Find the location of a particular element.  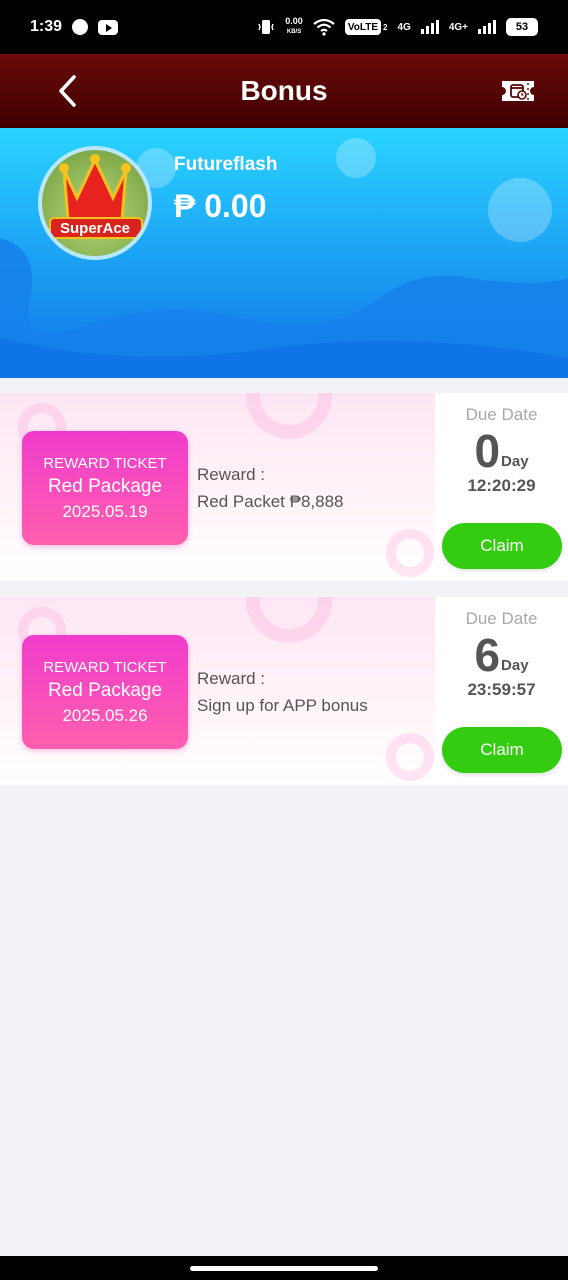

youtube-icon is located at coordinates (108, 27).